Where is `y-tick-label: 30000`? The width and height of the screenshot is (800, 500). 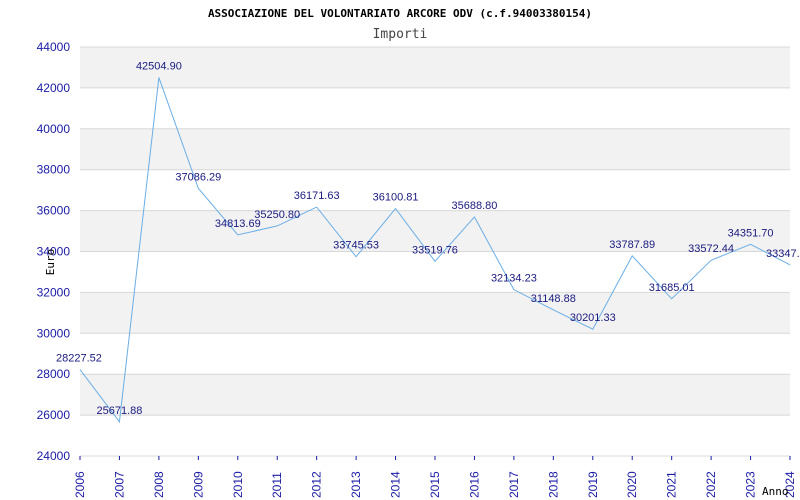
y-tick-label: 30000 is located at coordinates (54, 333).